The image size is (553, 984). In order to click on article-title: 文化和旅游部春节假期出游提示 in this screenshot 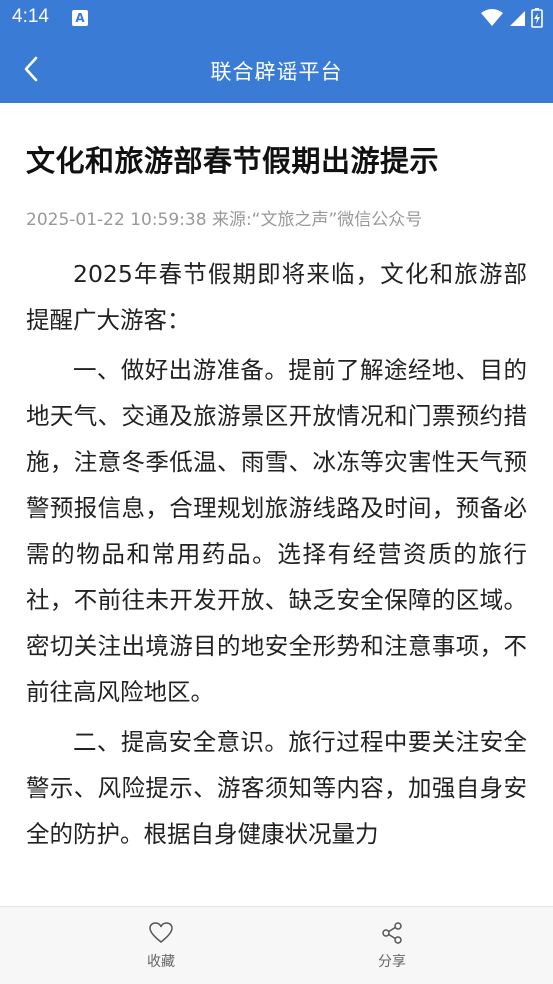, I will do `click(233, 161)`.